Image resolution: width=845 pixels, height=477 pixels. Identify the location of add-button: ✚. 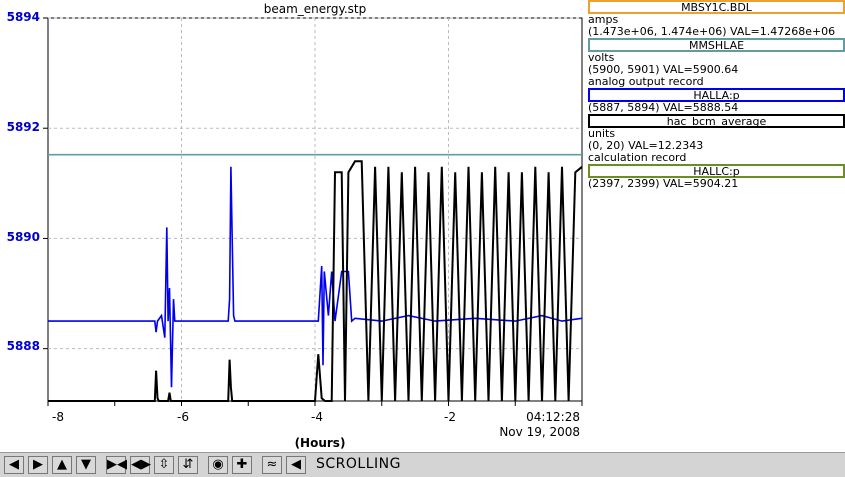
(242, 465).